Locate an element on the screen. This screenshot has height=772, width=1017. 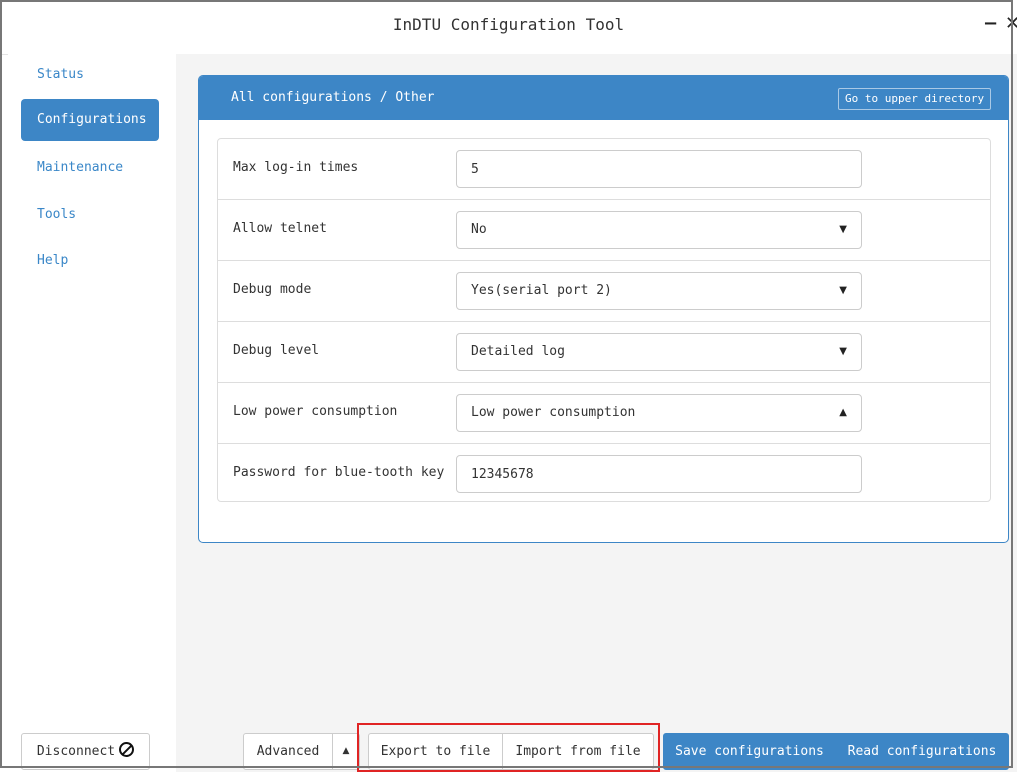
max-login-times-input is located at coordinates (659, 169).